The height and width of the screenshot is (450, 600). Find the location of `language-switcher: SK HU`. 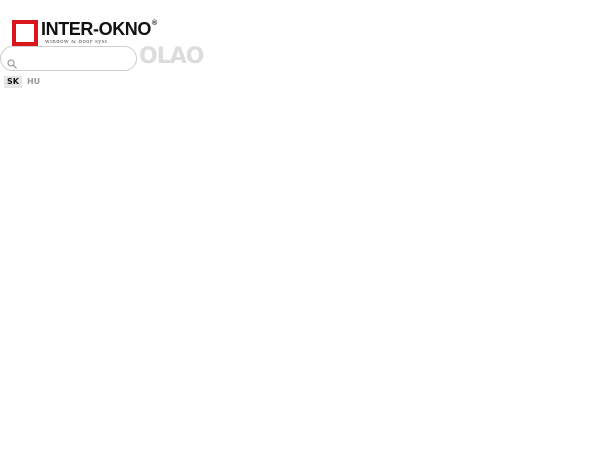

language-switcher: SK HU is located at coordinates (23, 82).